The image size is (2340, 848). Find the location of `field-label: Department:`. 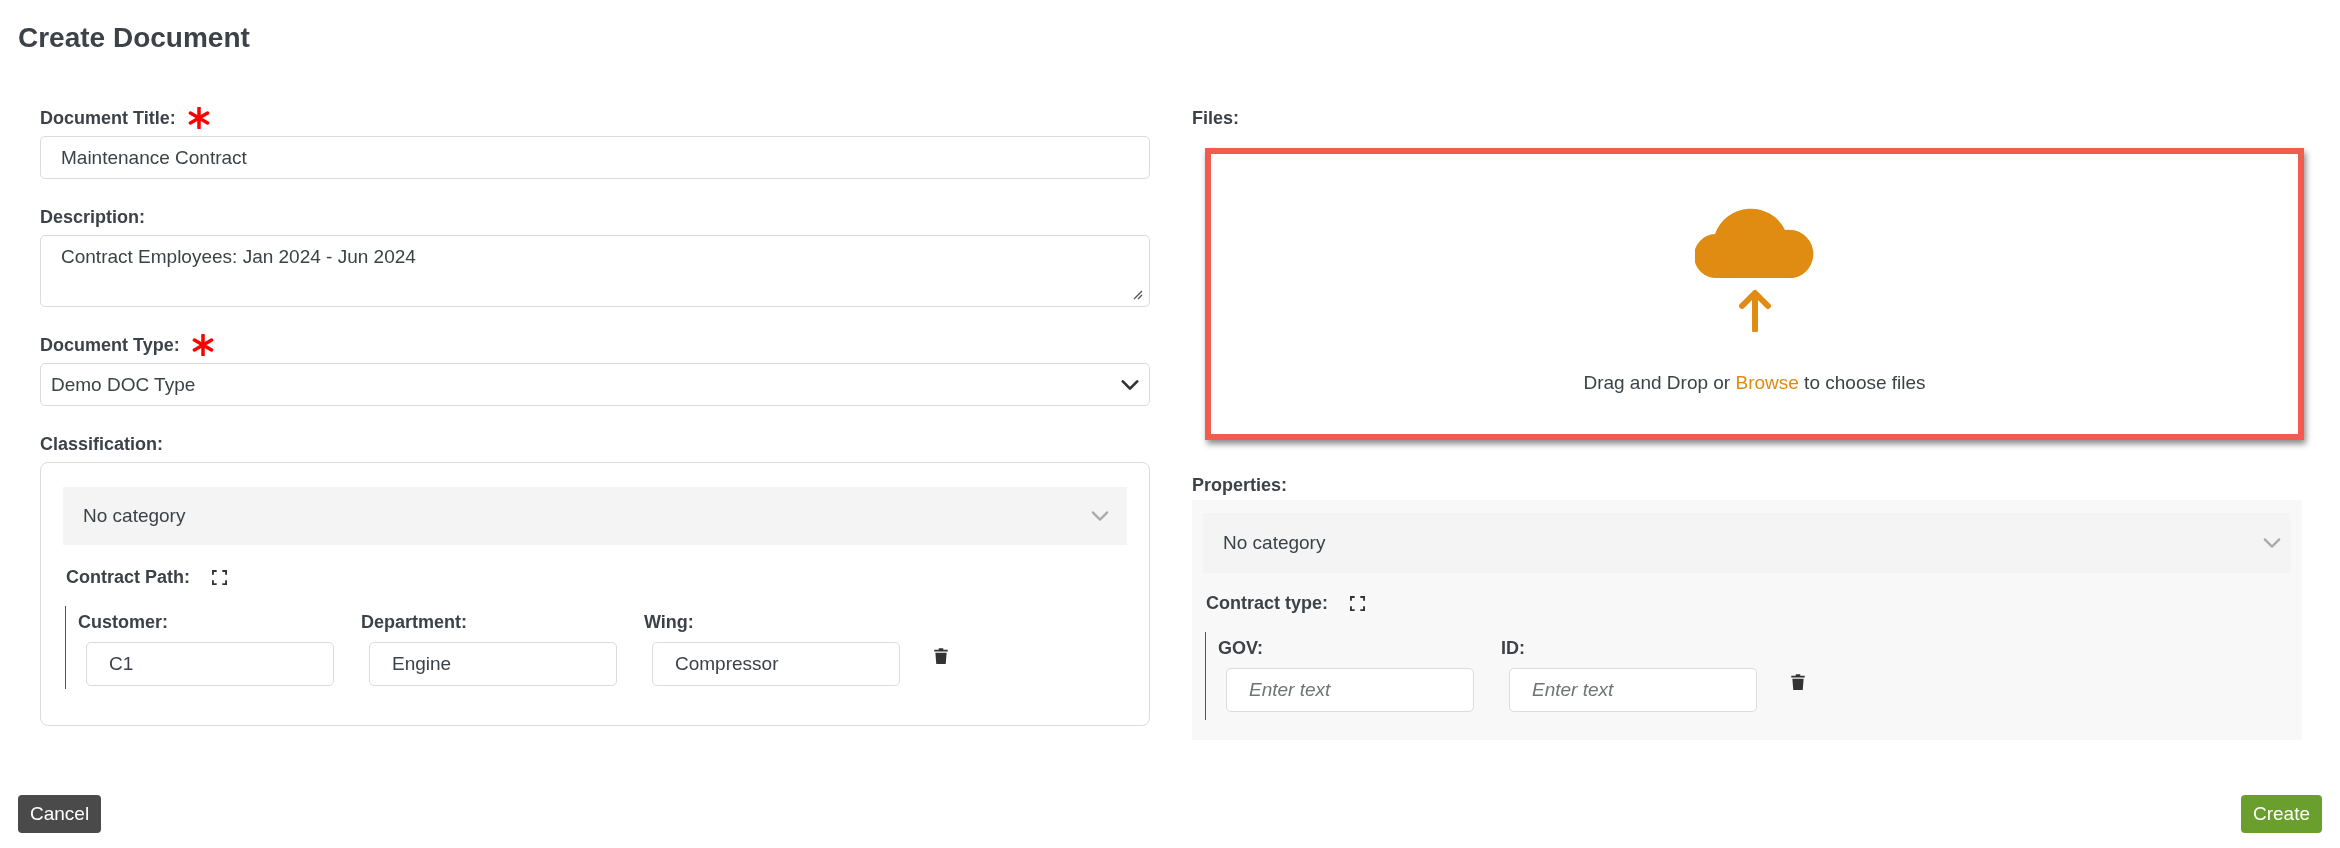

field-label: Department: is located at coordinates (414, 622).